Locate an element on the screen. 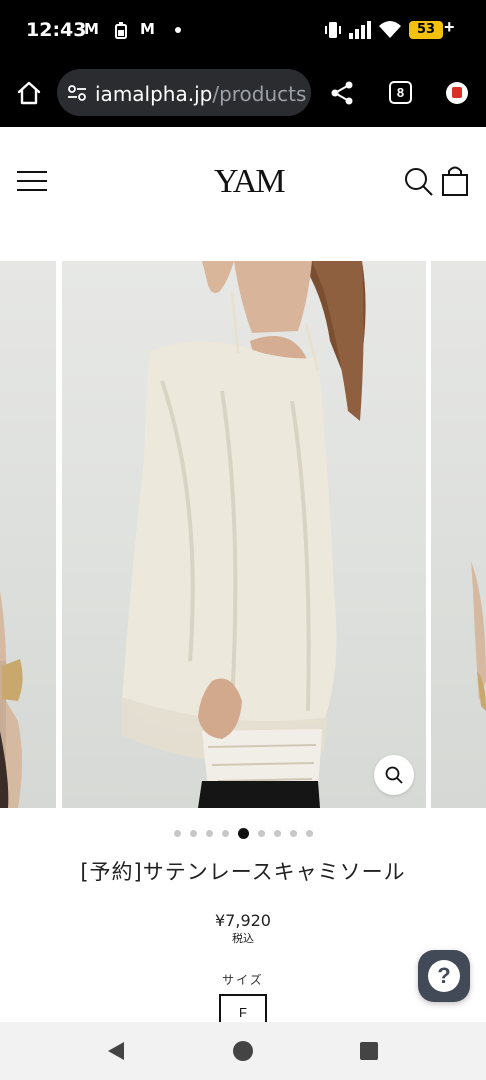 This screenshot has height=1080, width=486. browser-toolbar: iamalpha.jp/products 8 is located at coordinates (243, 93).